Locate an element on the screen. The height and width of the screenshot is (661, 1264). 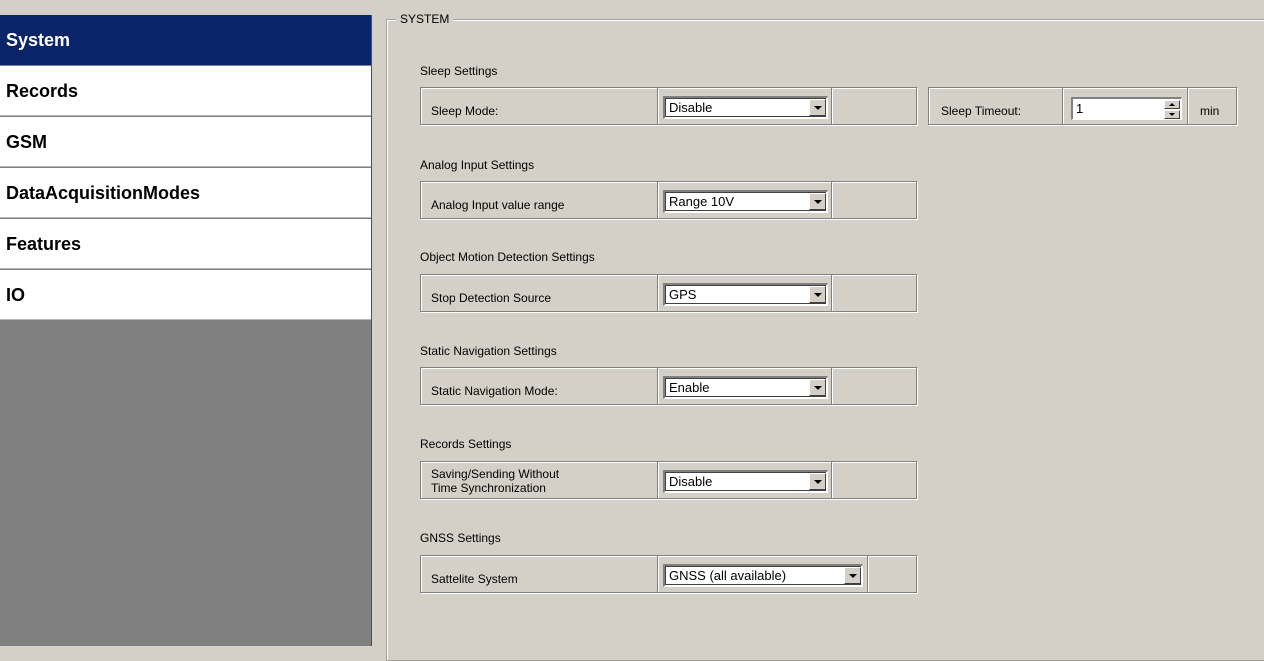
static-nav-dropdown-button is located at coordinates (817, 387).